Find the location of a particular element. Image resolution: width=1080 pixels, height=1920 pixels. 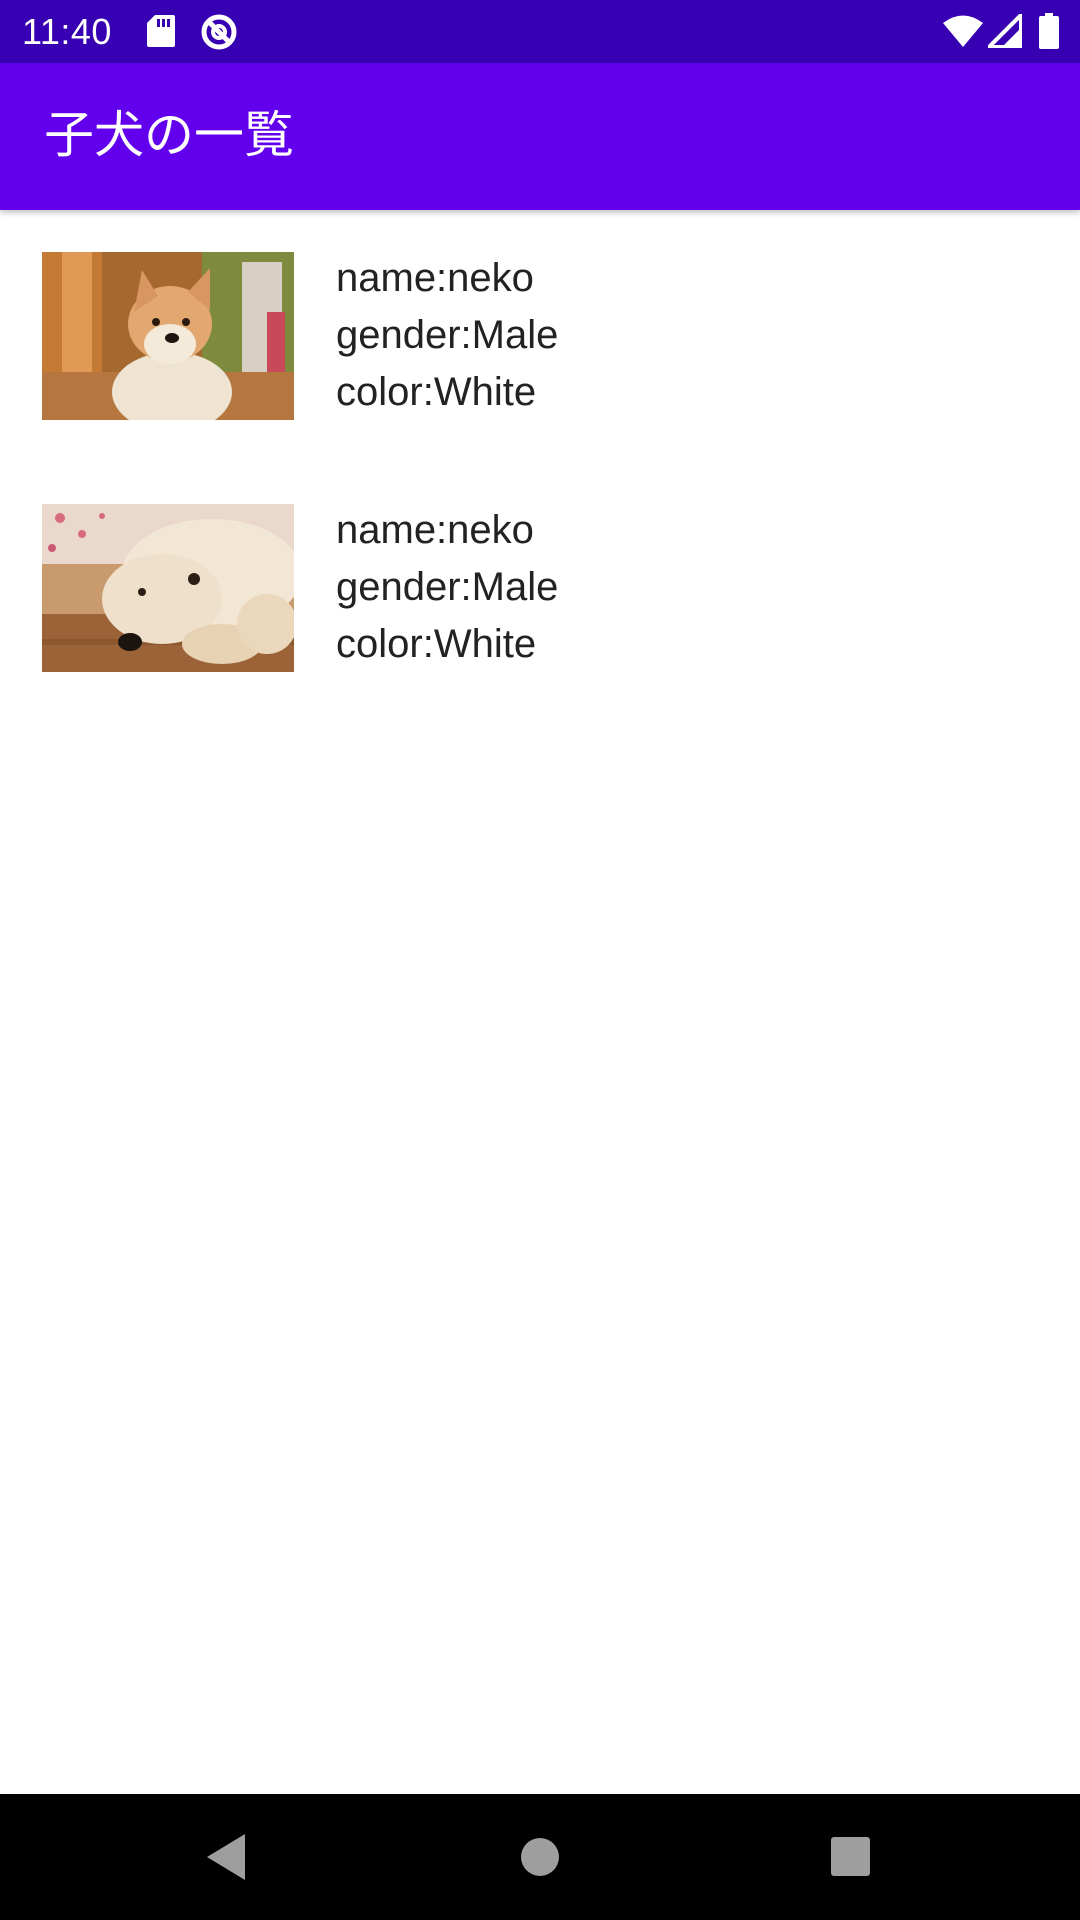

back-icon is located at coordinates (226, 1857).